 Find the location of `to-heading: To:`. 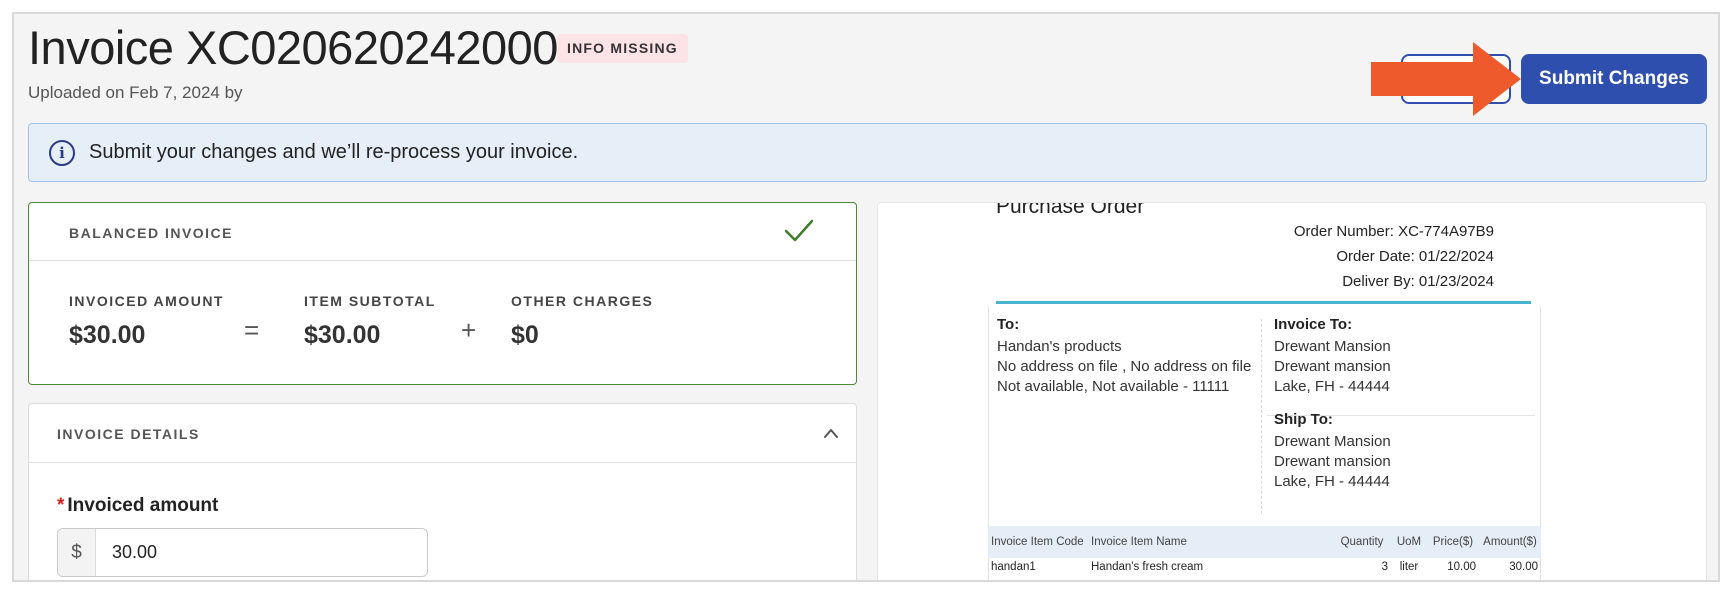

to-heading: To: is located at coordinates (1008, 324).